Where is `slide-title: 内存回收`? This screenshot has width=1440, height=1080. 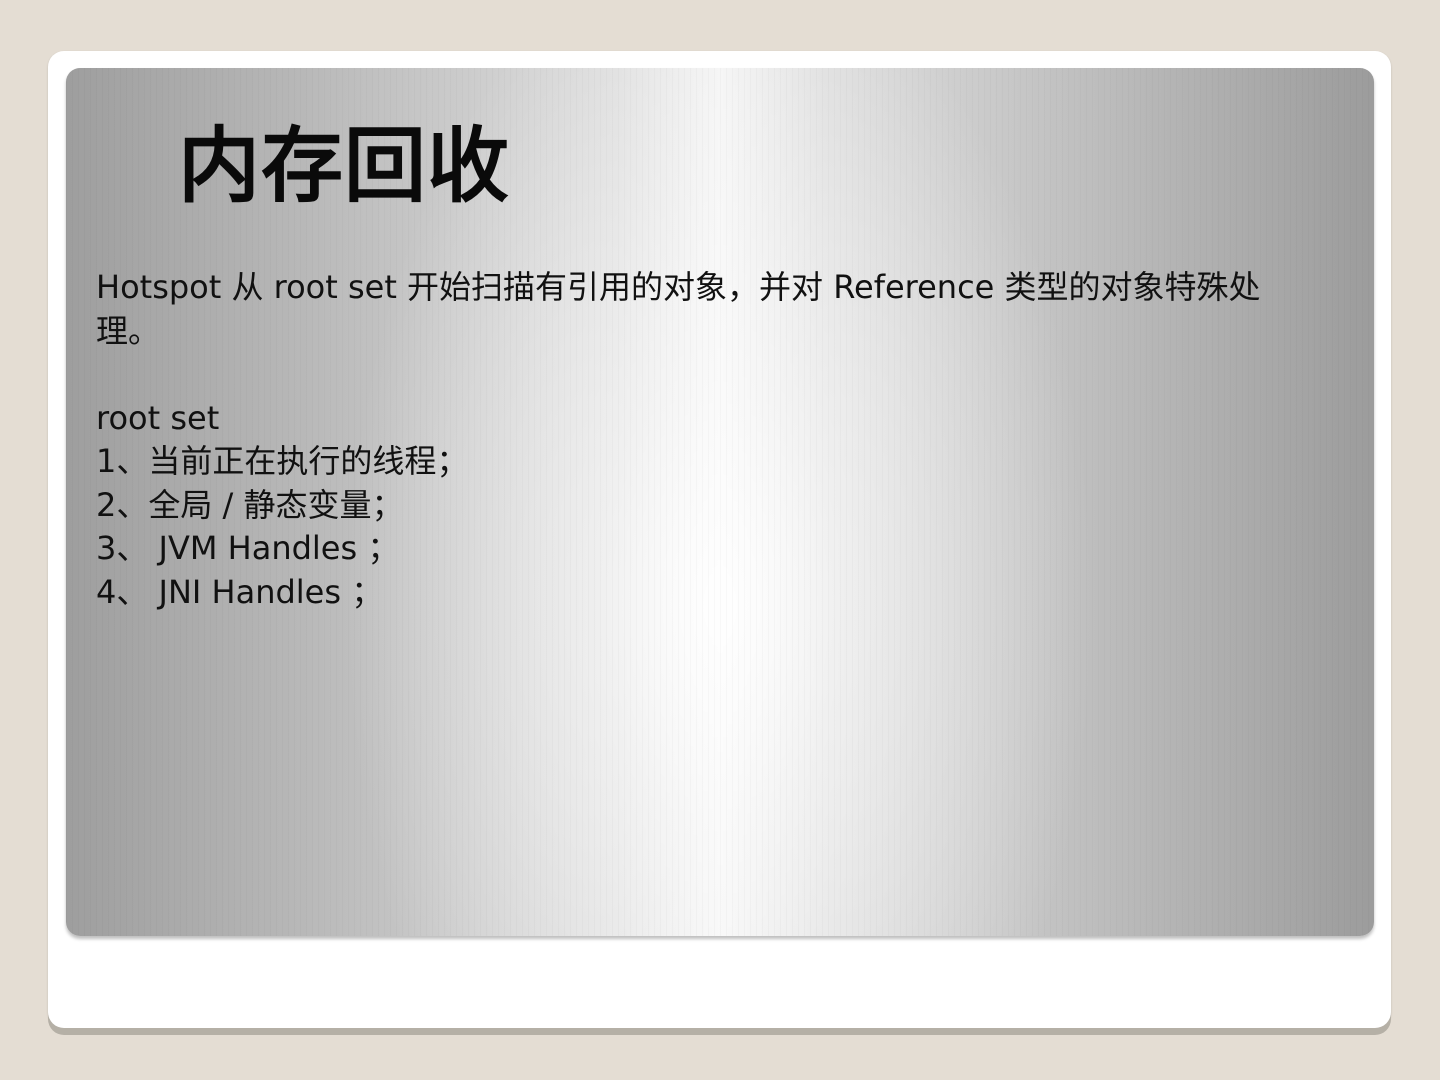
slide-title: 内存回收 is located at coordinates (344, 166).